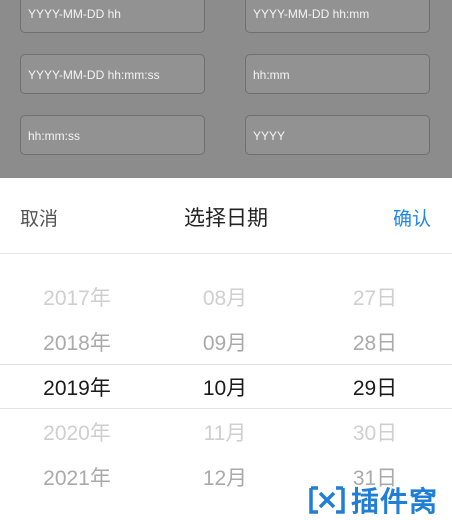 The image size is (452, 520). I want to click on datetime-minute-input: YYYY-MM-DD hh:mm, so click(337, 16).